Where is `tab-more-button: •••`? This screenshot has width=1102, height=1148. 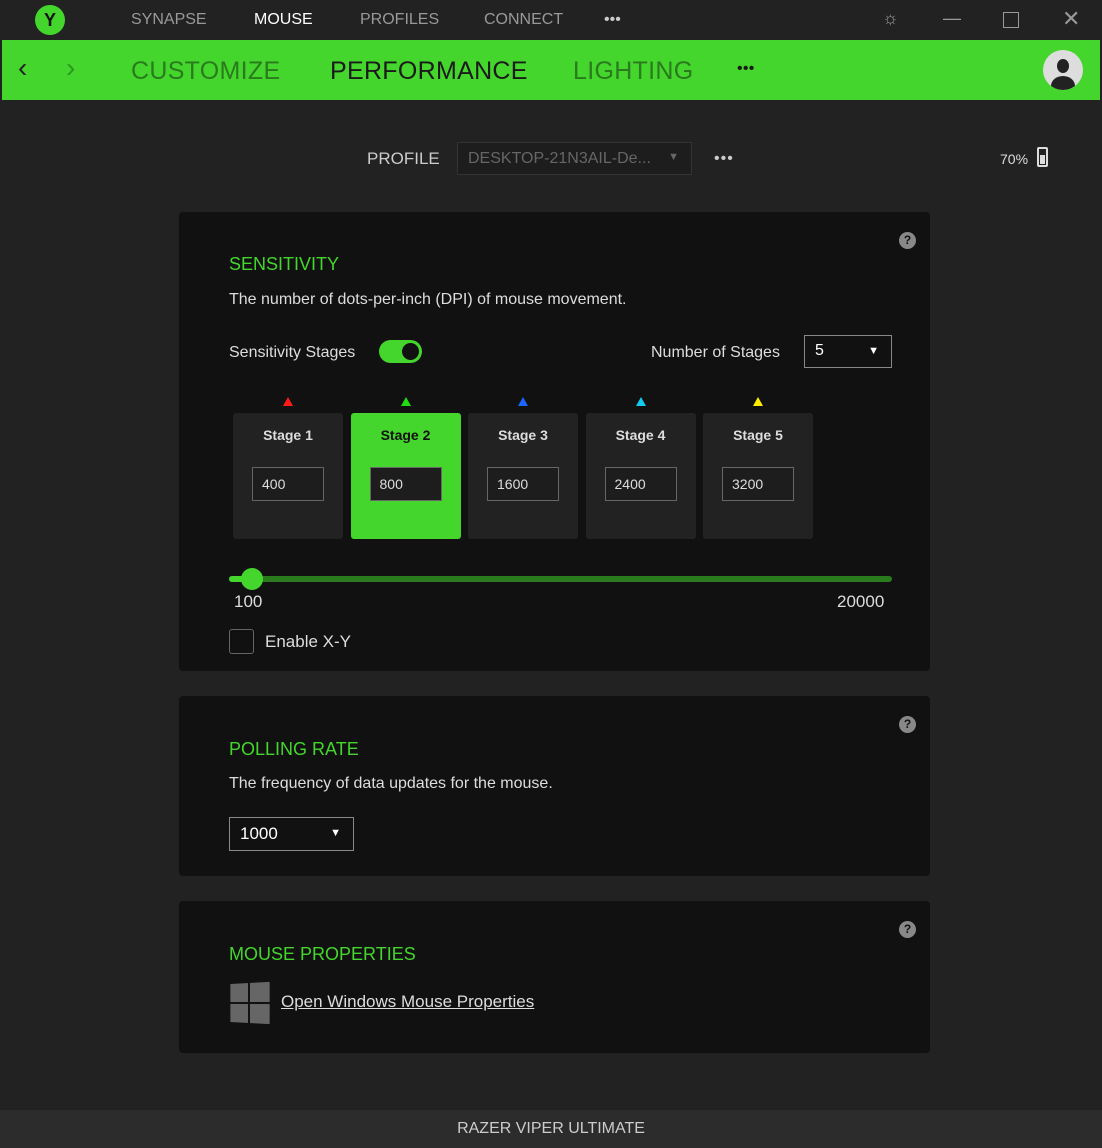
tab-more-button: ••• is located at coordinates (746, 69).